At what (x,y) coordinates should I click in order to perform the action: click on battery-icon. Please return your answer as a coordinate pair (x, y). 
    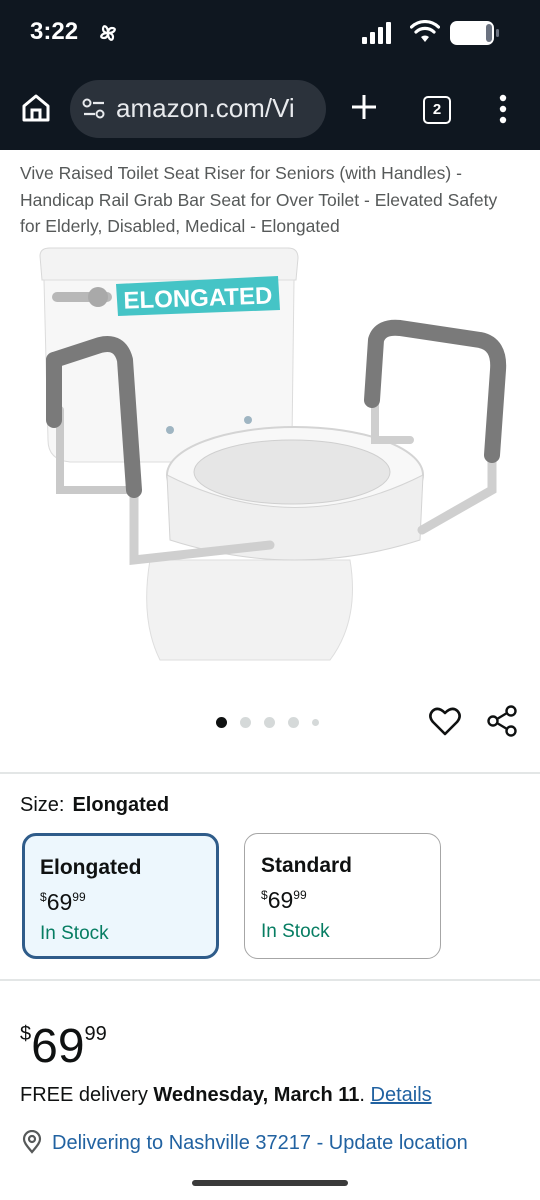
    Looking at the image, I should click on (474, 33).